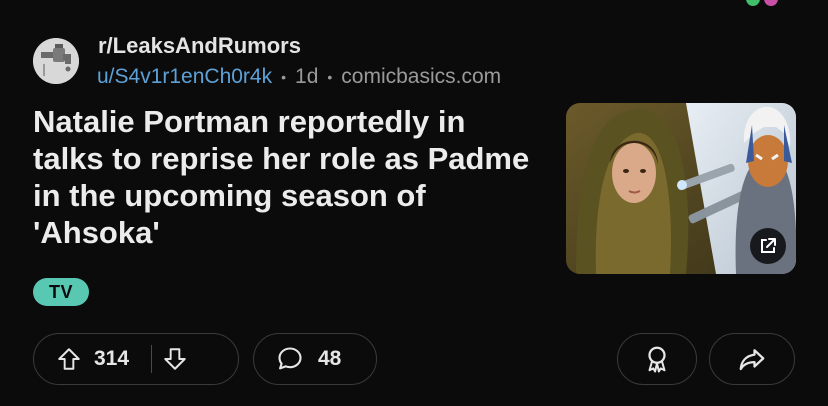  I want to click on share-arrow-icon, so click(752, 360).